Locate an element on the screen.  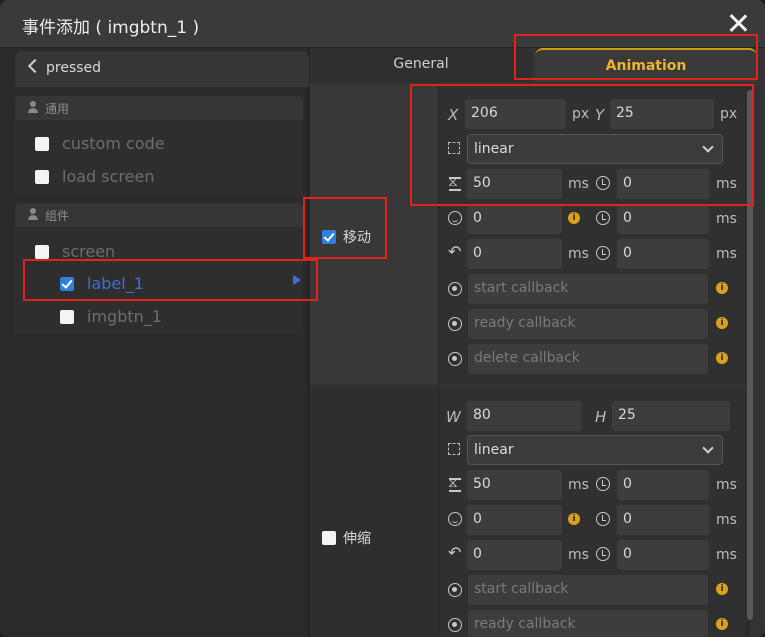
item-label: load screen is located at coordinates (108, 176).